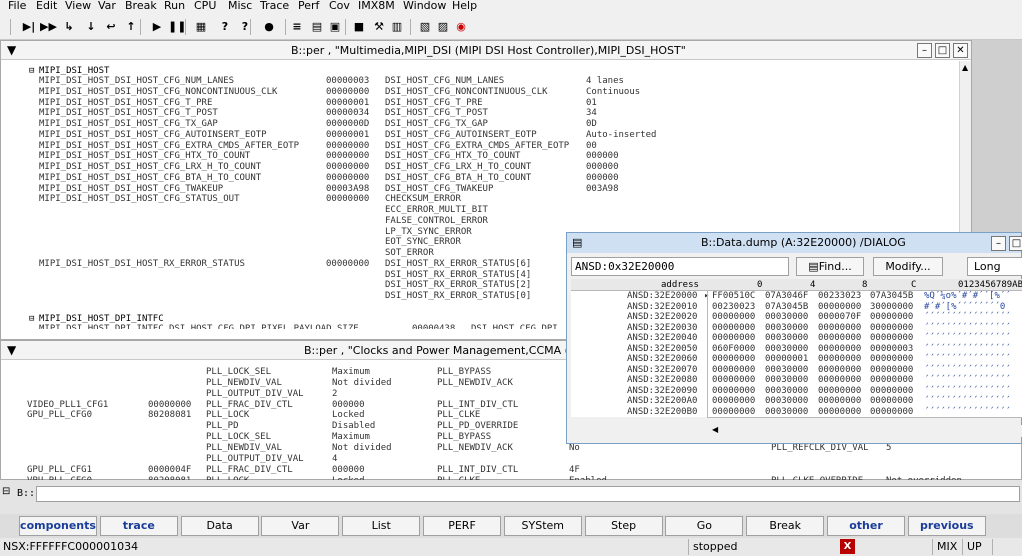  I want to click on softkey-var: Var, so click(300, 526).